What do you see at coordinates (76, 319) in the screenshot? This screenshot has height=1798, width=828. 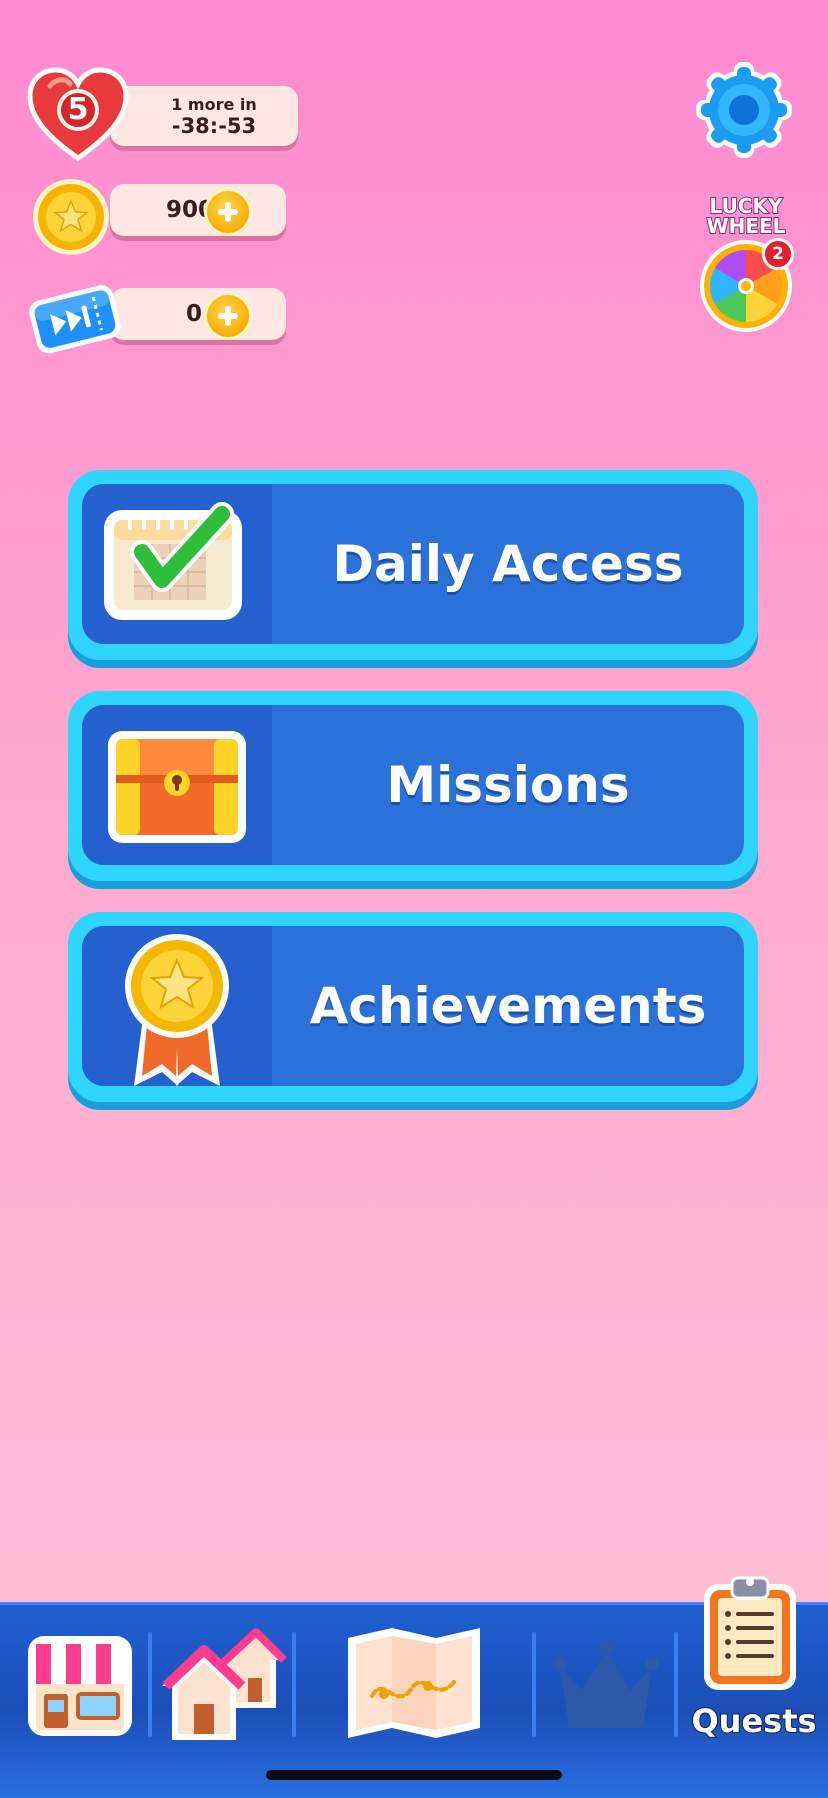 I see `skip-ticket-icon` at bounding box center [76, 319].